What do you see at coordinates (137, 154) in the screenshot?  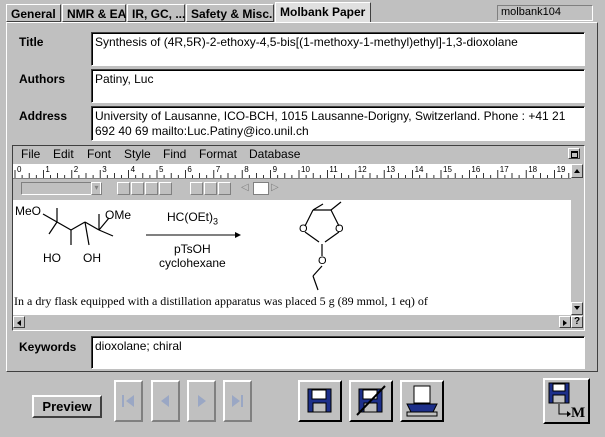 I see `menu-style: Style` at bounding box center [137, 154].